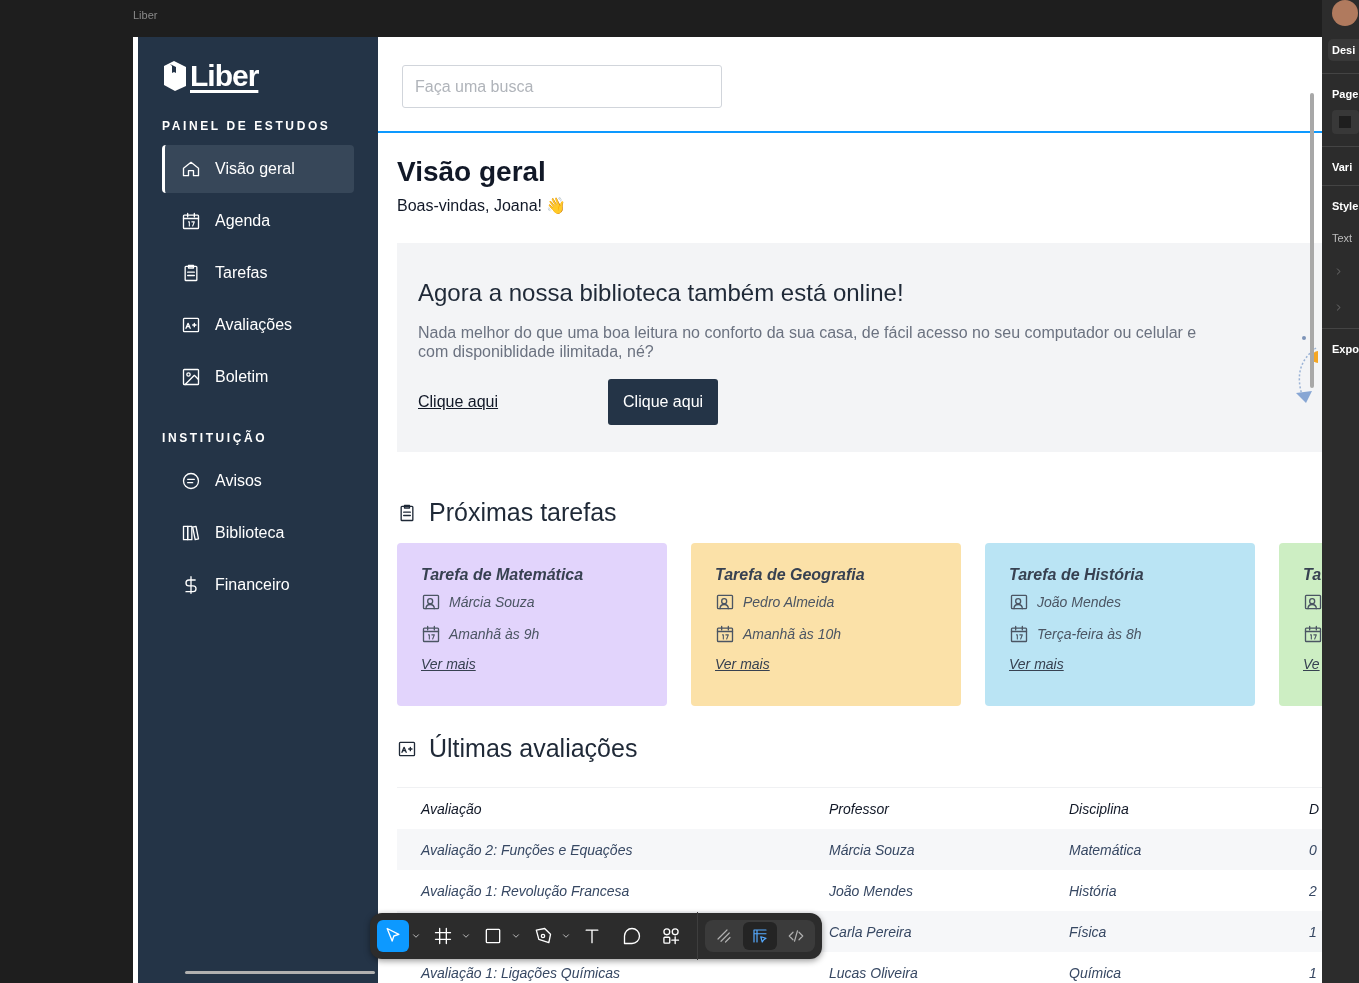  Describe the element at coordinates (670, 936) in the screenshot. I see `shapes-icon` at that location.